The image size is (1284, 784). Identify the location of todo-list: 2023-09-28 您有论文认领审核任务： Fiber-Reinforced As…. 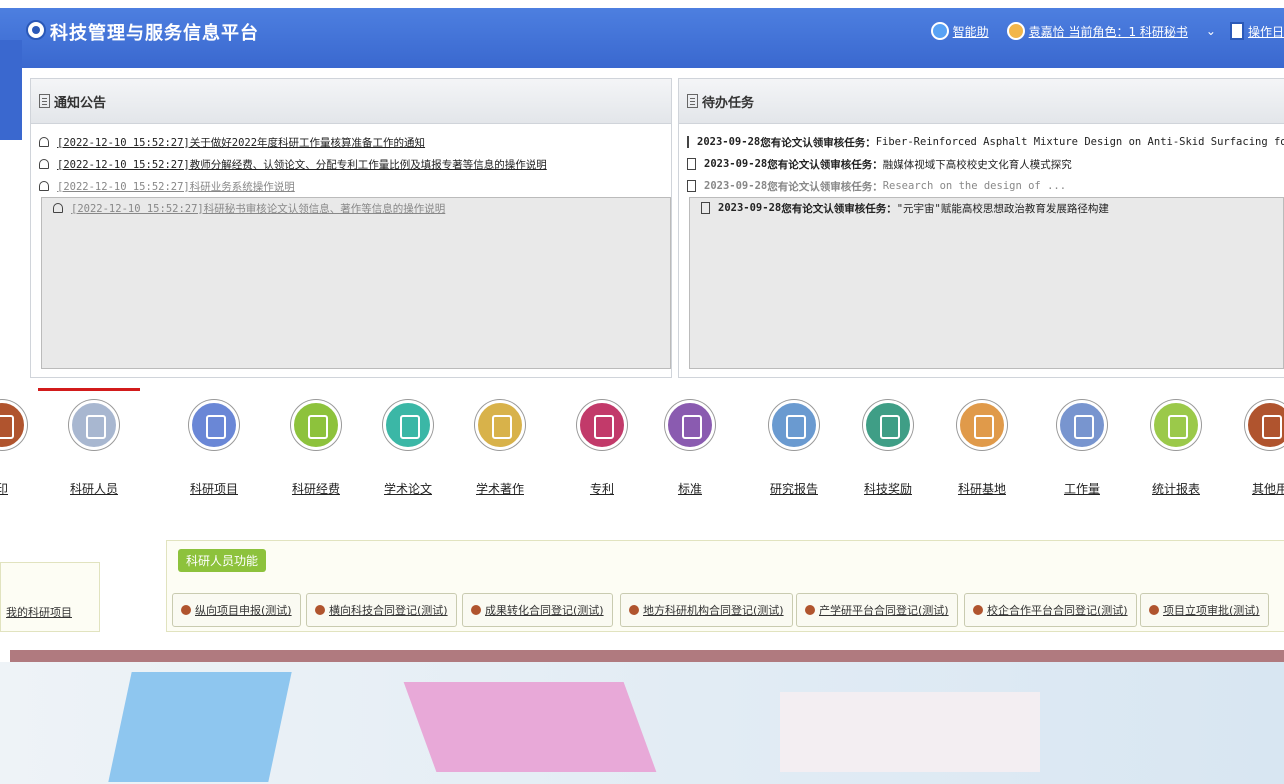
(981, 175).